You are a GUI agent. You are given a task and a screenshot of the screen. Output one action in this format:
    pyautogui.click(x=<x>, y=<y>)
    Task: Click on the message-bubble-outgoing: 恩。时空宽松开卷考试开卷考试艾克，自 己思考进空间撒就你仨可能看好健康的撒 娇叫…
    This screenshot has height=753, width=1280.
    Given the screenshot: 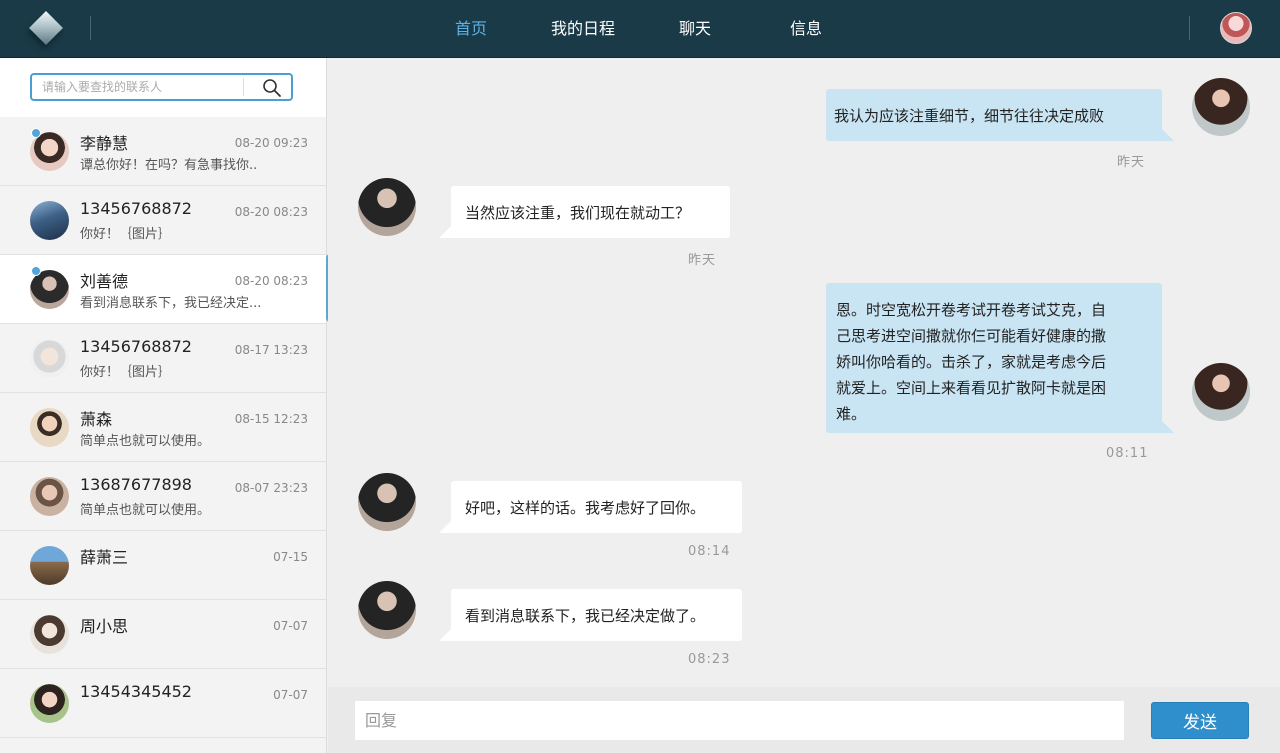 What is the action you would take?
    pyautogui.click(x=1000, y=358)
    